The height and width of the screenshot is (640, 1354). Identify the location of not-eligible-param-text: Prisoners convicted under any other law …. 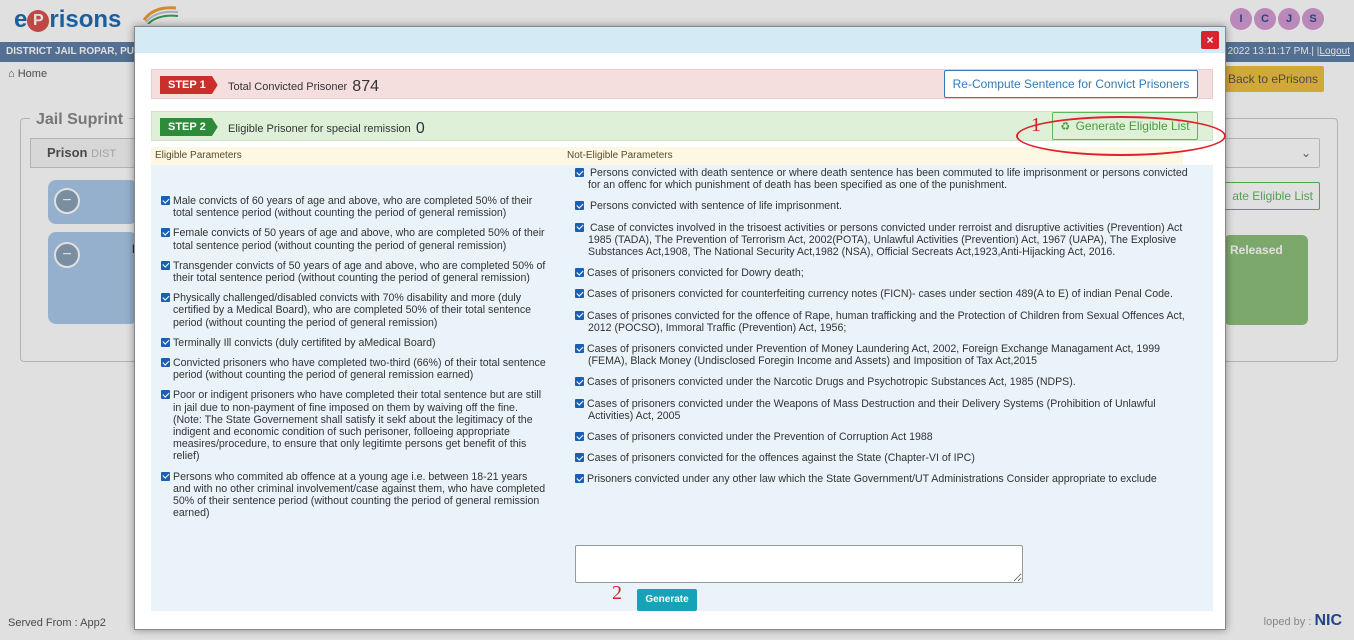
(872, 479).